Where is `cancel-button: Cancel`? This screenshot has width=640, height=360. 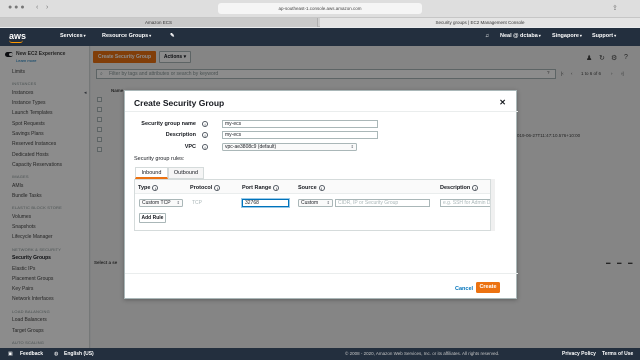 cancel-button: Cancel is located at coordinates (464, 289).